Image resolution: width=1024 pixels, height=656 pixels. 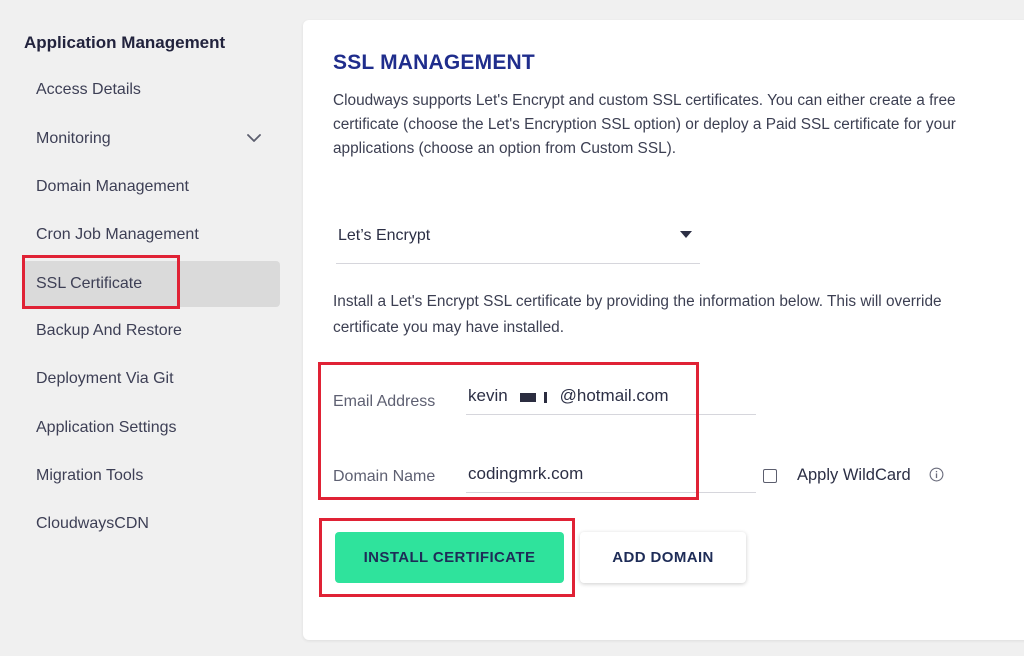 What do you see at coordinates (90, 475) in the screenshot?
I see `sidebar-item-label: Migration Tools` at bounding box center [90, 475].